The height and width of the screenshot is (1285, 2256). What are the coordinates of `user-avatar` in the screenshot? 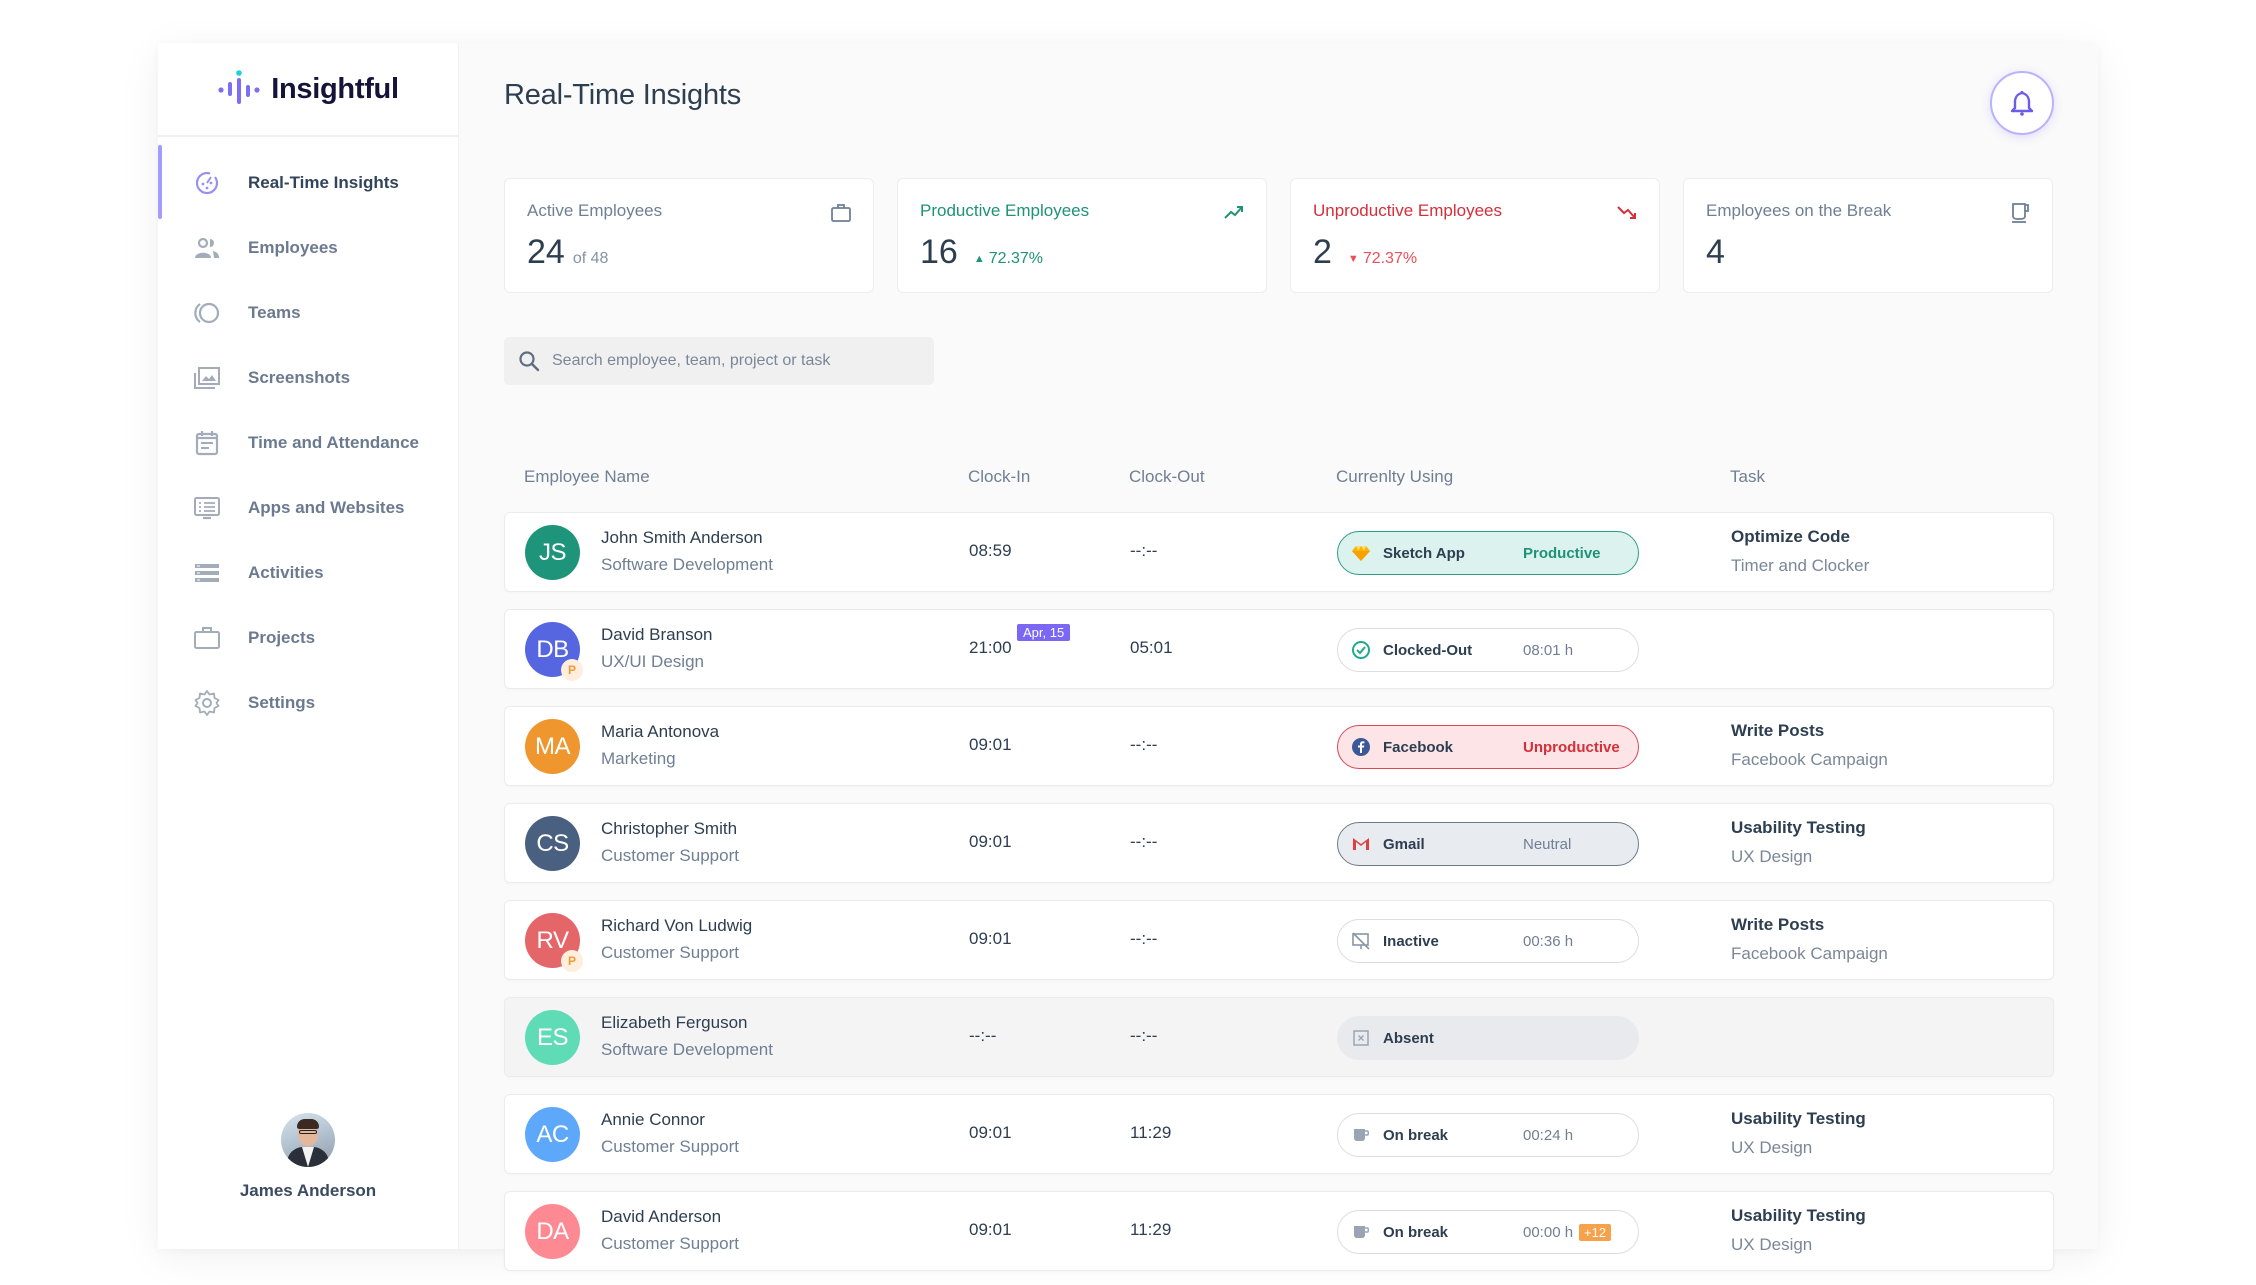 It's located at (308, 1140).